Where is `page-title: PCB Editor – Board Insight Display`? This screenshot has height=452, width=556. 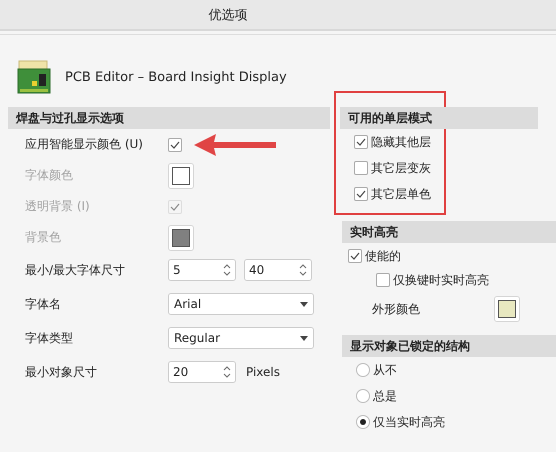
page-title: PCB Editor – Board Insight Display is located at coordinates (176, 77).